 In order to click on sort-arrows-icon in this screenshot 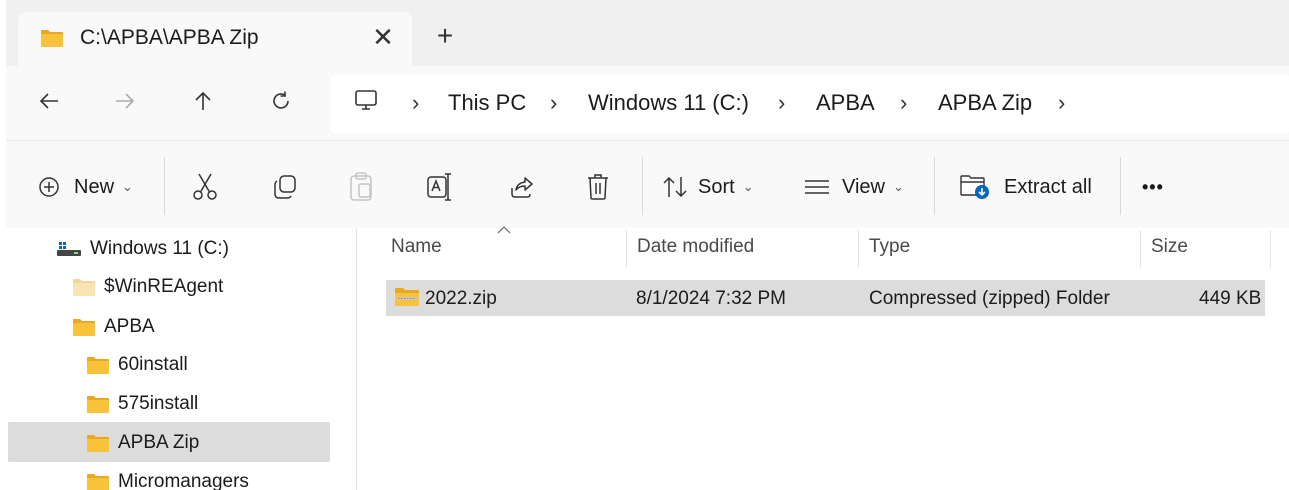, I will do `click(675, 187)`.